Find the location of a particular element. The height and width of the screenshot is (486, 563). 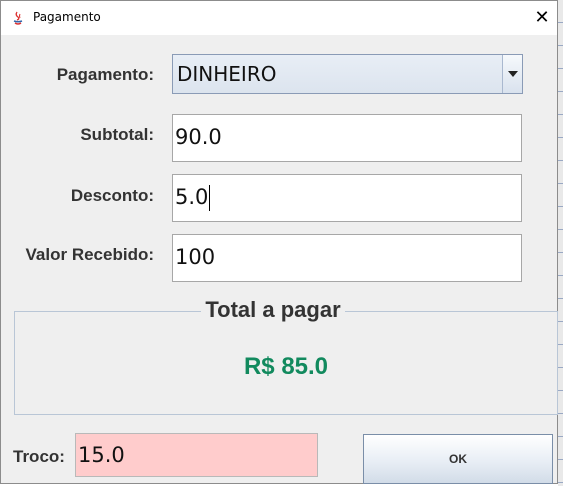

valor-recebido-label: Valor Recebido: is located at coordinates (89, 254).